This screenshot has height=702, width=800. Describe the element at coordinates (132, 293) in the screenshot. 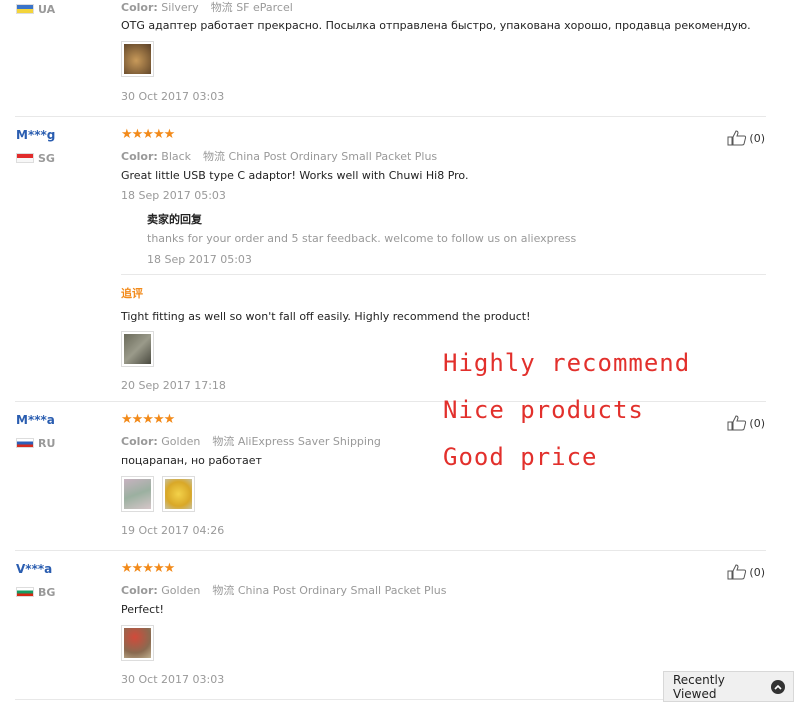

I see `additional-feedback-label: 追评` at that location.